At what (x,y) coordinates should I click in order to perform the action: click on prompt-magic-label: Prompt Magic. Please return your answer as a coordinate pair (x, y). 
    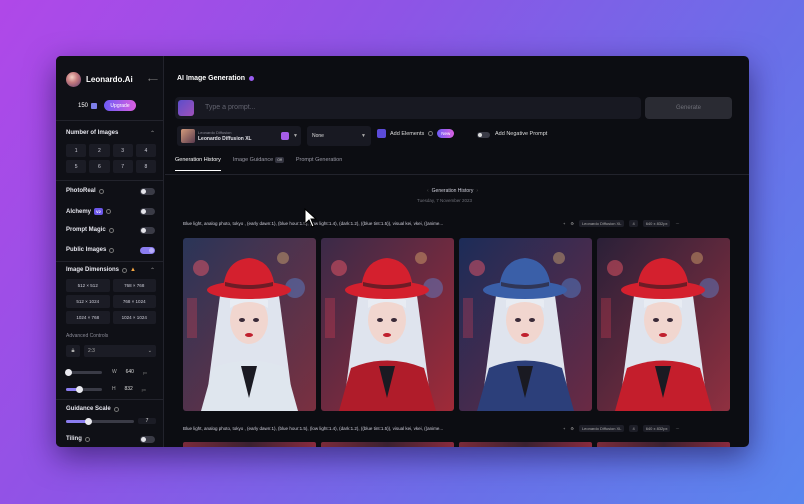
    Looking at the image, I should click on (90, 230).